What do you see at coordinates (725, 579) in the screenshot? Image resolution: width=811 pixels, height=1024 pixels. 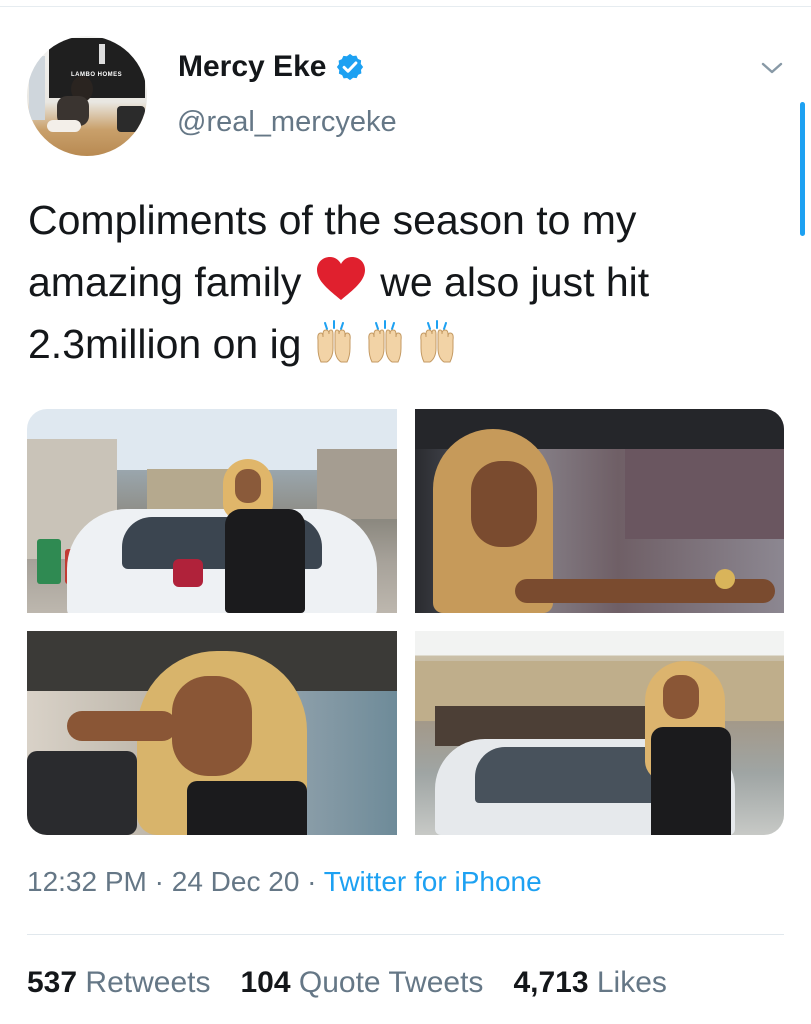 I see `watch` at bounding box center [725, 579].